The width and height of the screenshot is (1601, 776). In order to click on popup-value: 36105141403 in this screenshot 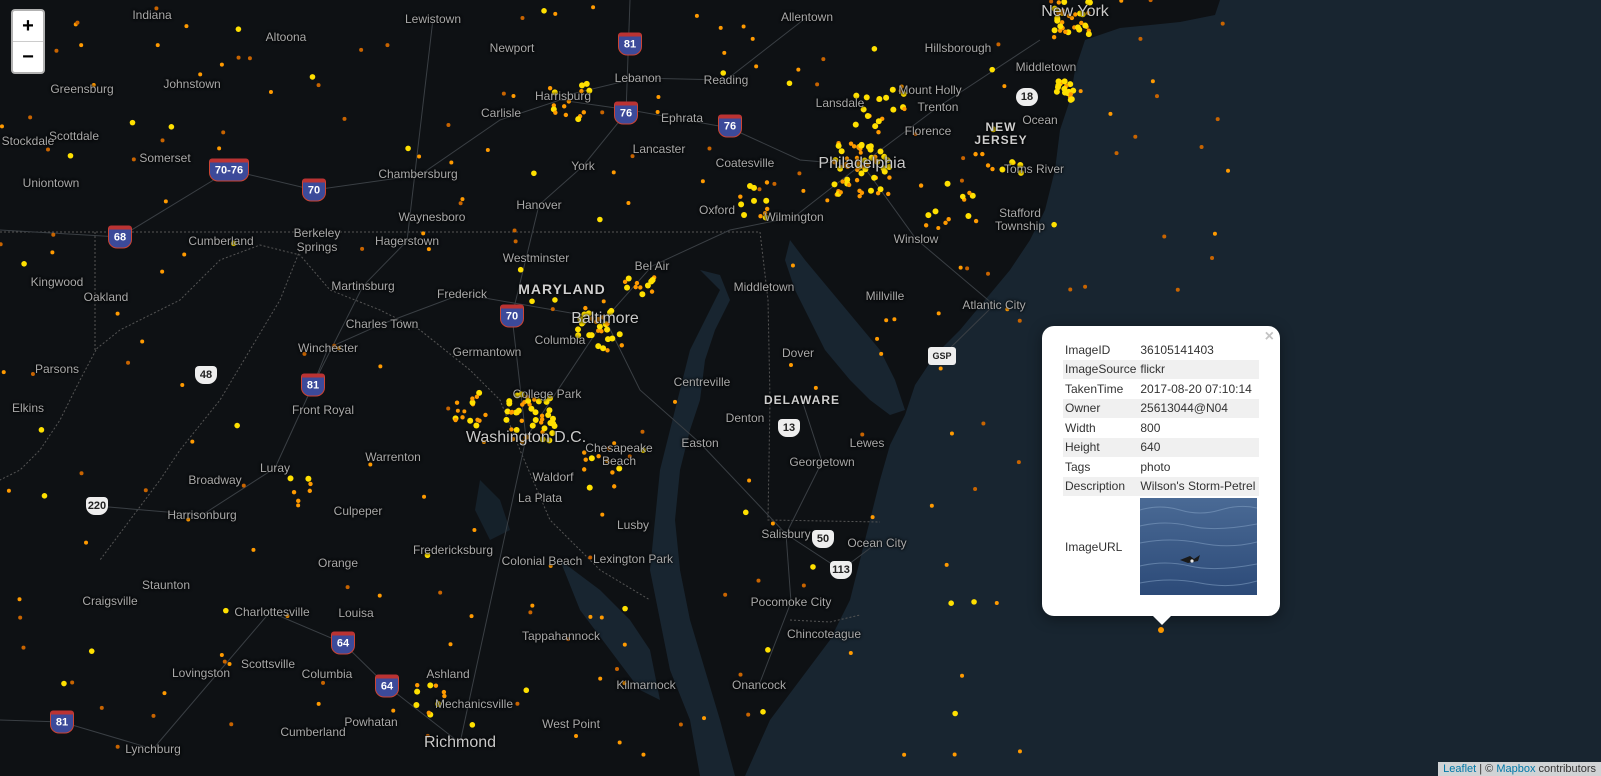, I will do `click(1177, 349)`.